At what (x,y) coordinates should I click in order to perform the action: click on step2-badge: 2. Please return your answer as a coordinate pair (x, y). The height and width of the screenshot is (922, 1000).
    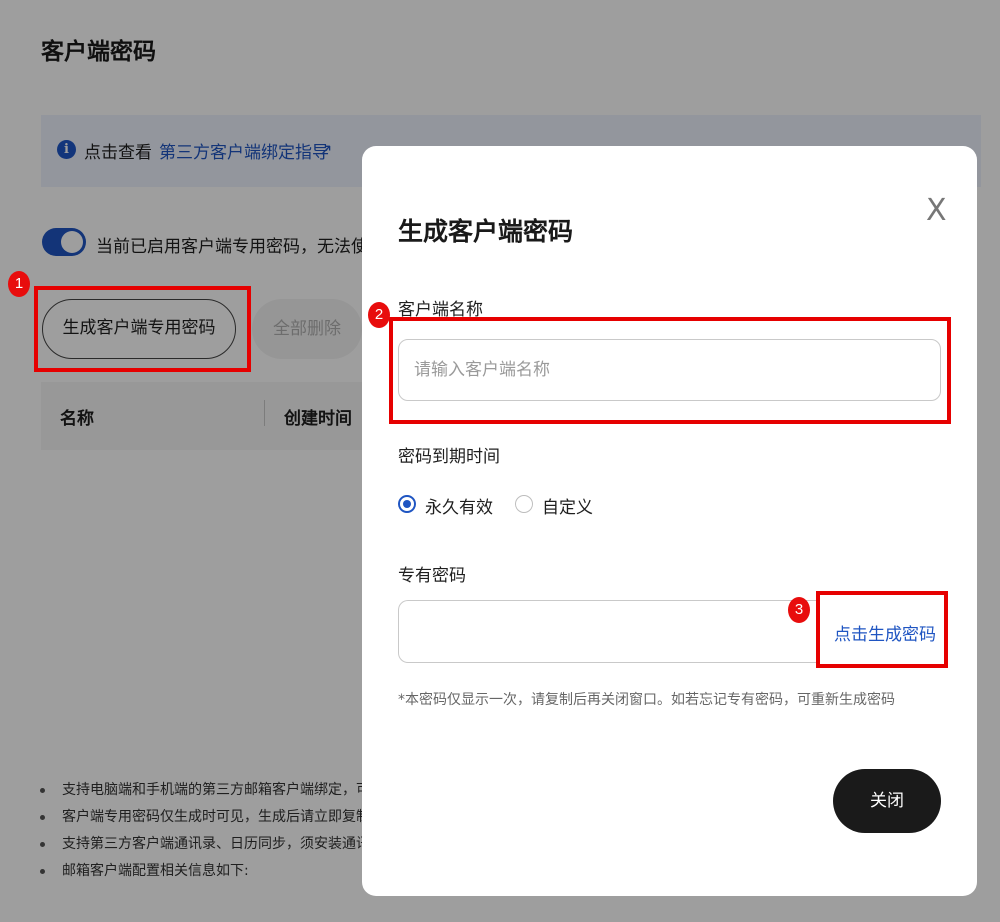
    Looking at the image, I should click on (379, 315).